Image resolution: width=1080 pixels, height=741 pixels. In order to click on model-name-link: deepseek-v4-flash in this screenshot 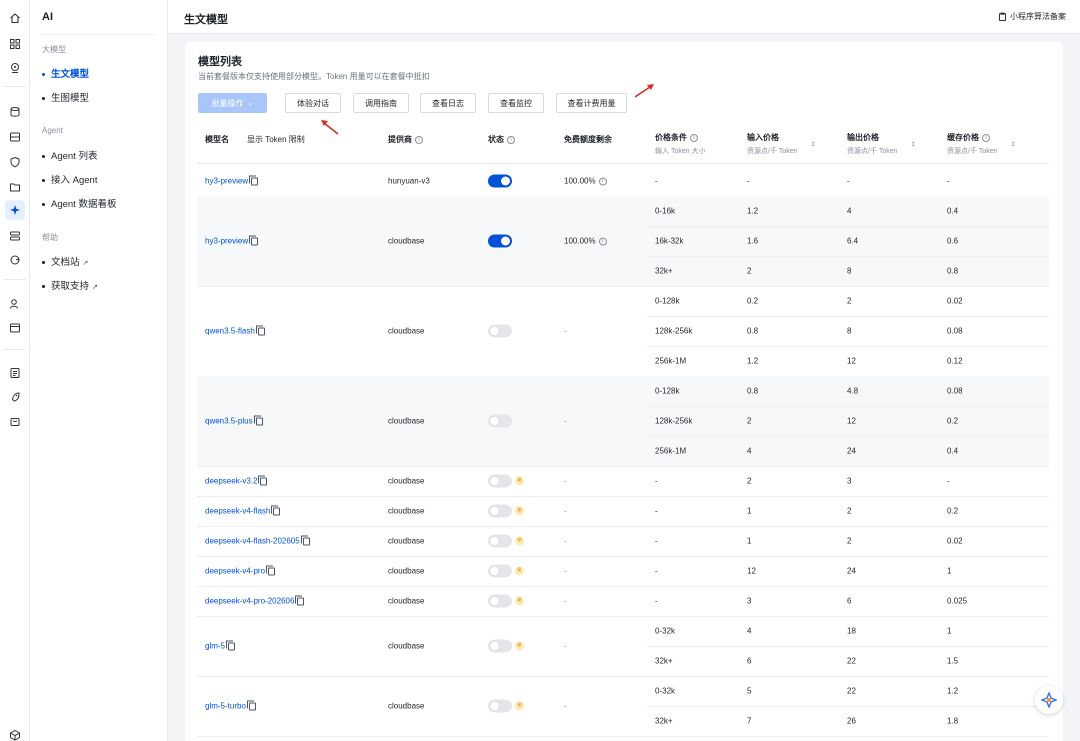, I will do `click(237, 511)`.